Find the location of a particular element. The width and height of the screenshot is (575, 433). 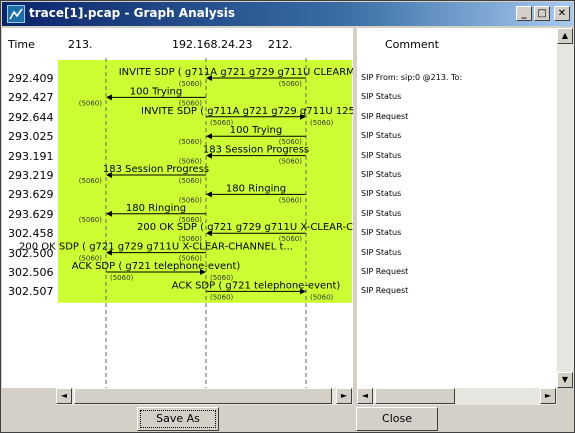

node-2-address: 192.168.24.23 is located at coordinates (212, 44).